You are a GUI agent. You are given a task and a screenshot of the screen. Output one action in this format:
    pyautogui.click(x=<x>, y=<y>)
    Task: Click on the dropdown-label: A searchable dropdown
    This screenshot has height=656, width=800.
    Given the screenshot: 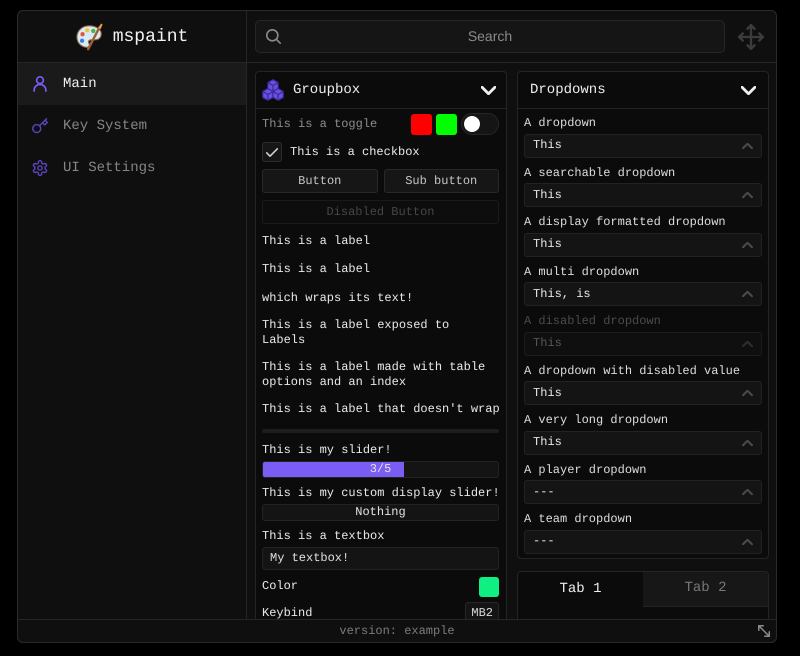 What is the action you would take?
    pyautogui.click(x=600, y=173)
    